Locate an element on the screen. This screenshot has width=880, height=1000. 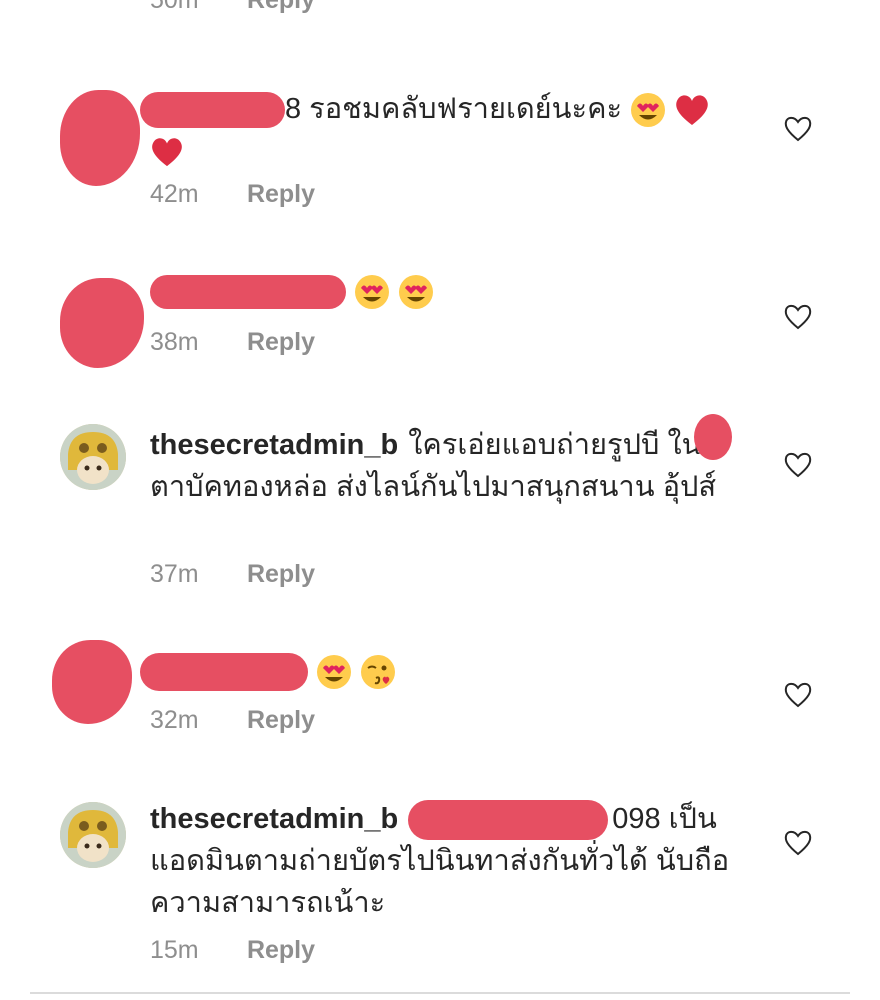
comment-meta-partial: 50m Reply is located at coordinates (232, 7).